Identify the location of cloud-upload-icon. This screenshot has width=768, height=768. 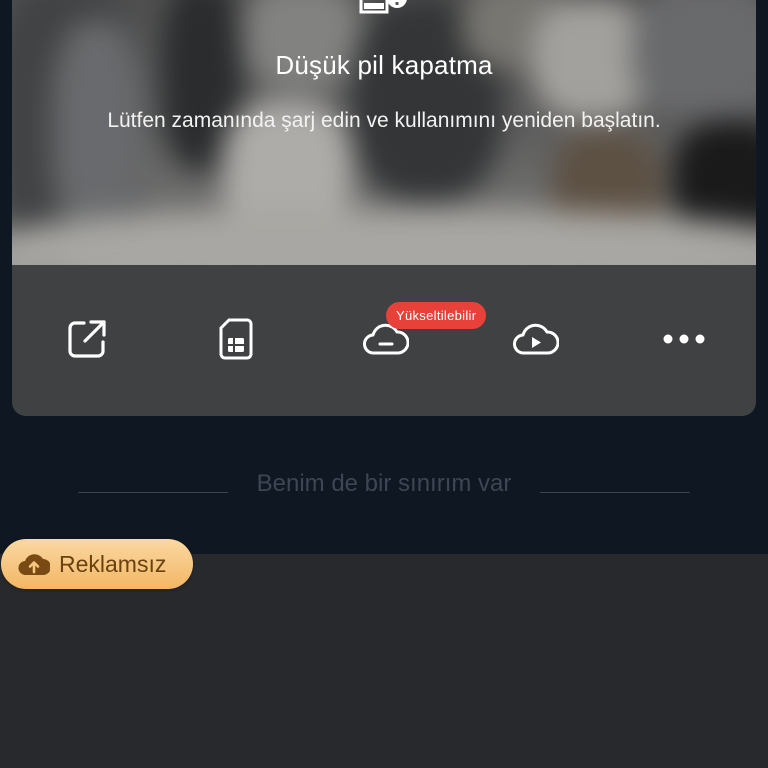
(34, 564).